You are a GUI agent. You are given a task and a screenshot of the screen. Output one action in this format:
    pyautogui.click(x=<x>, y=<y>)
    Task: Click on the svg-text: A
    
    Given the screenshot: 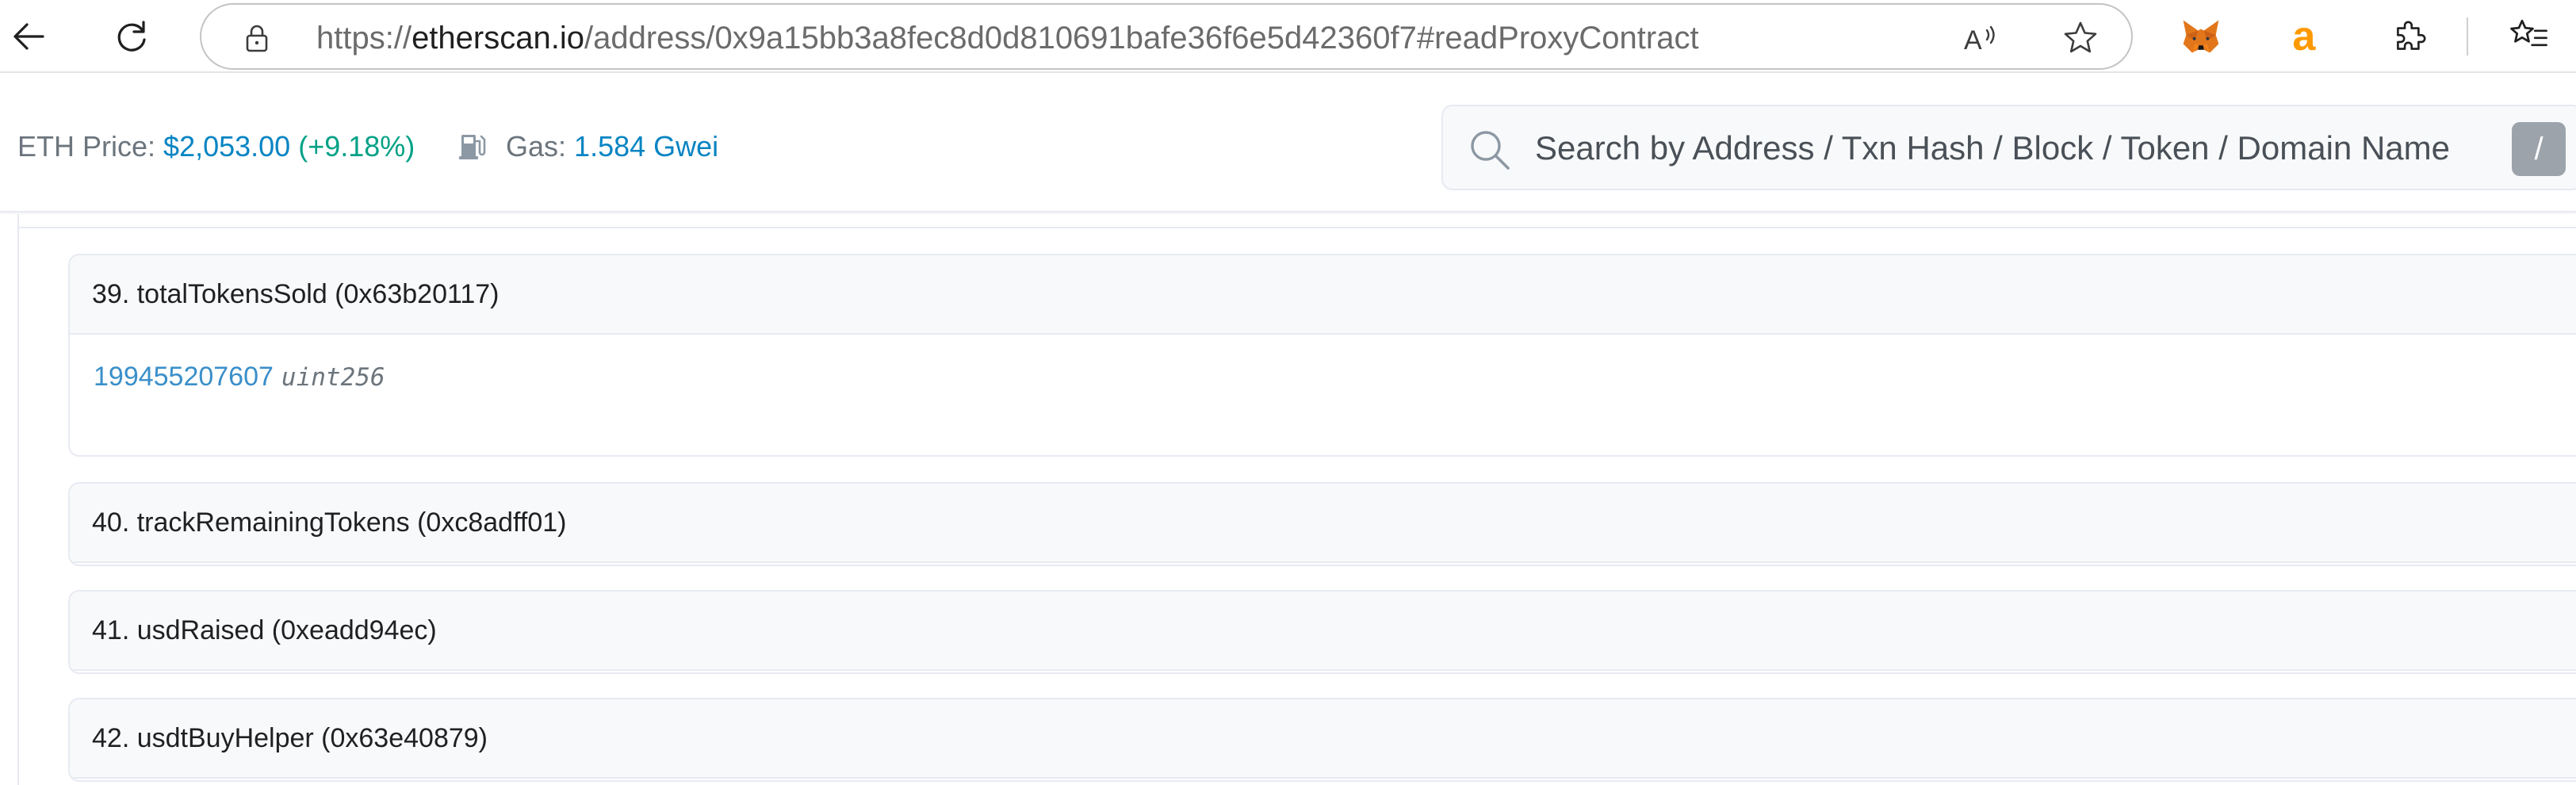 What is the action you would take?
    pyautogui.click(x=1973, y=40)
    